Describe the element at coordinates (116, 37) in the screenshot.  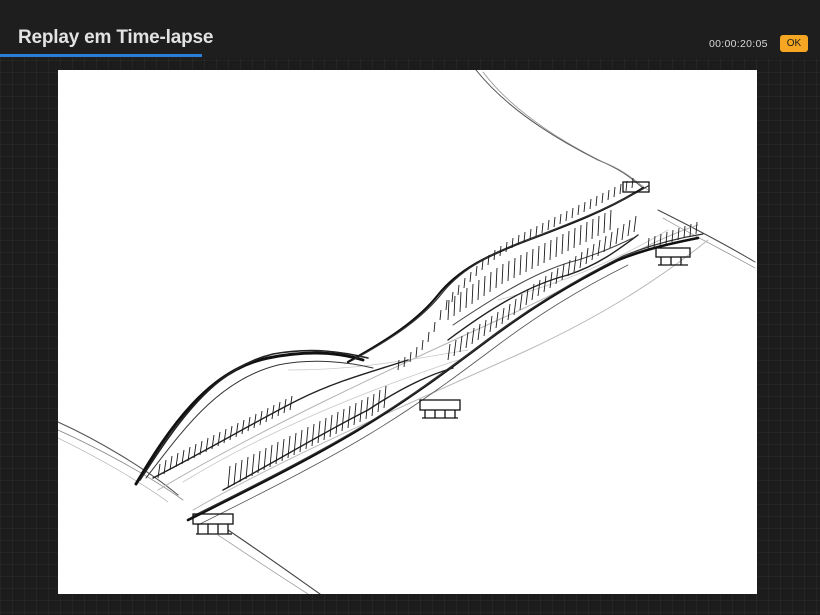
I see `page-title: Replay em Time-lapse` at that location.